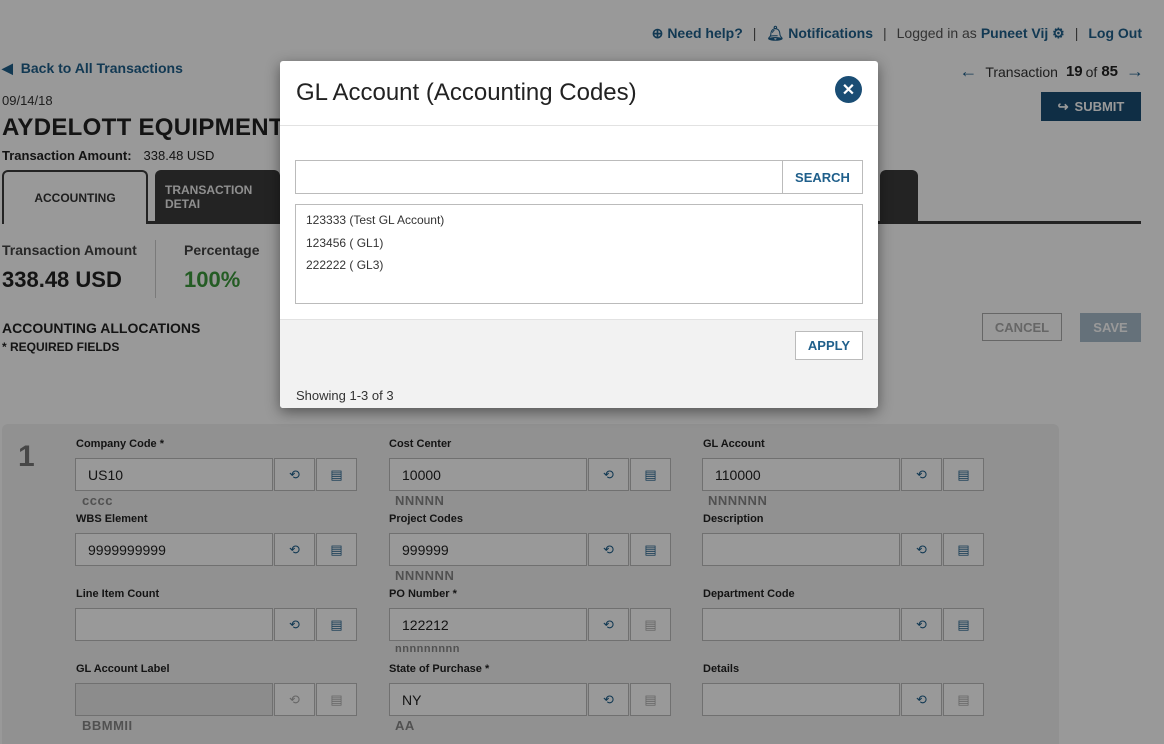 The image size is (1164, 744). I want to click on list-item: 222222 ( GL3), so click(579, 265).